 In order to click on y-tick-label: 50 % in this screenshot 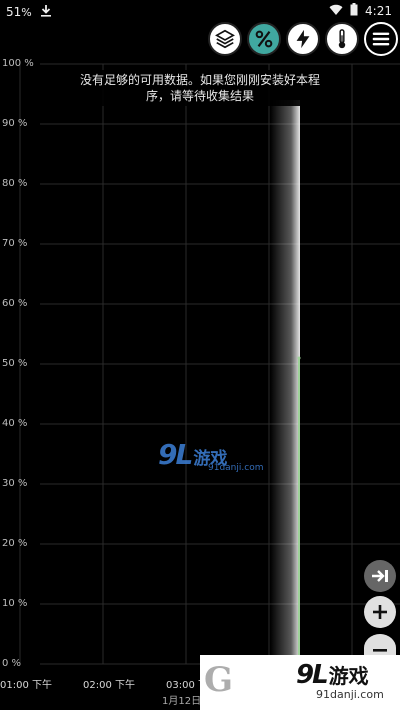, I will do `click(15, 363)`.